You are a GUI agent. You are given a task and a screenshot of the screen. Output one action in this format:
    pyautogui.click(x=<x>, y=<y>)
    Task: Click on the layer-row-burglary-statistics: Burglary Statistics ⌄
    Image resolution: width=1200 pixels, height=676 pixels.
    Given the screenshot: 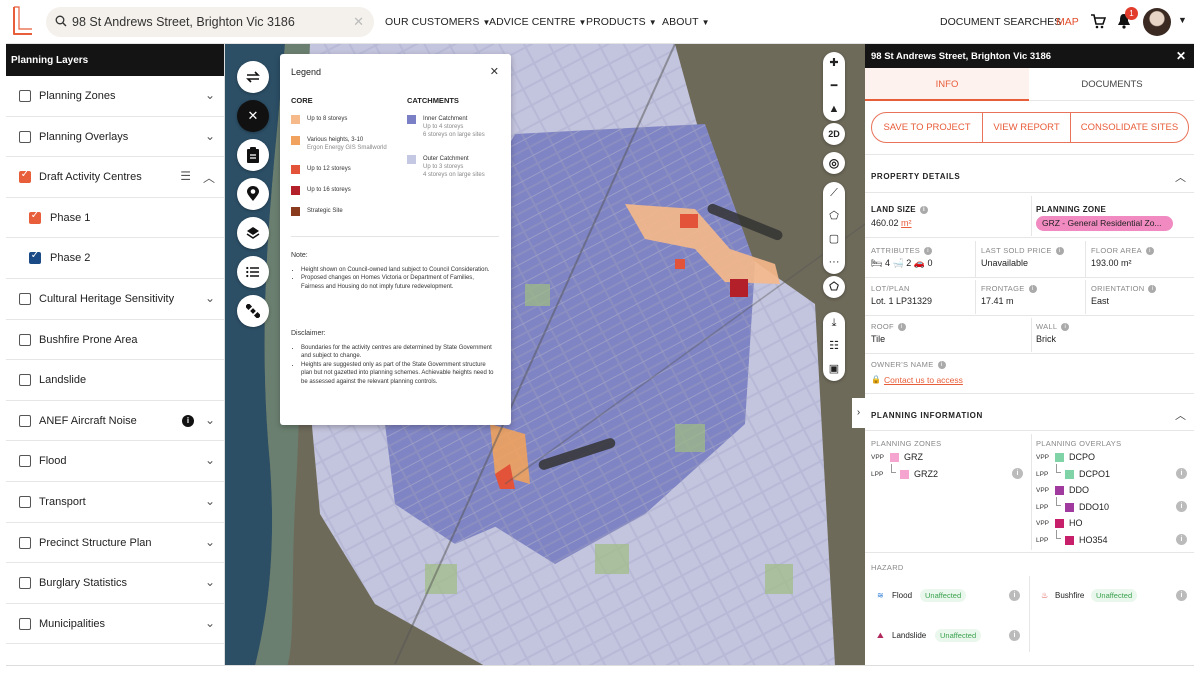 What is the action you would take?
    pyautogui.click(x=115, y=583)
    